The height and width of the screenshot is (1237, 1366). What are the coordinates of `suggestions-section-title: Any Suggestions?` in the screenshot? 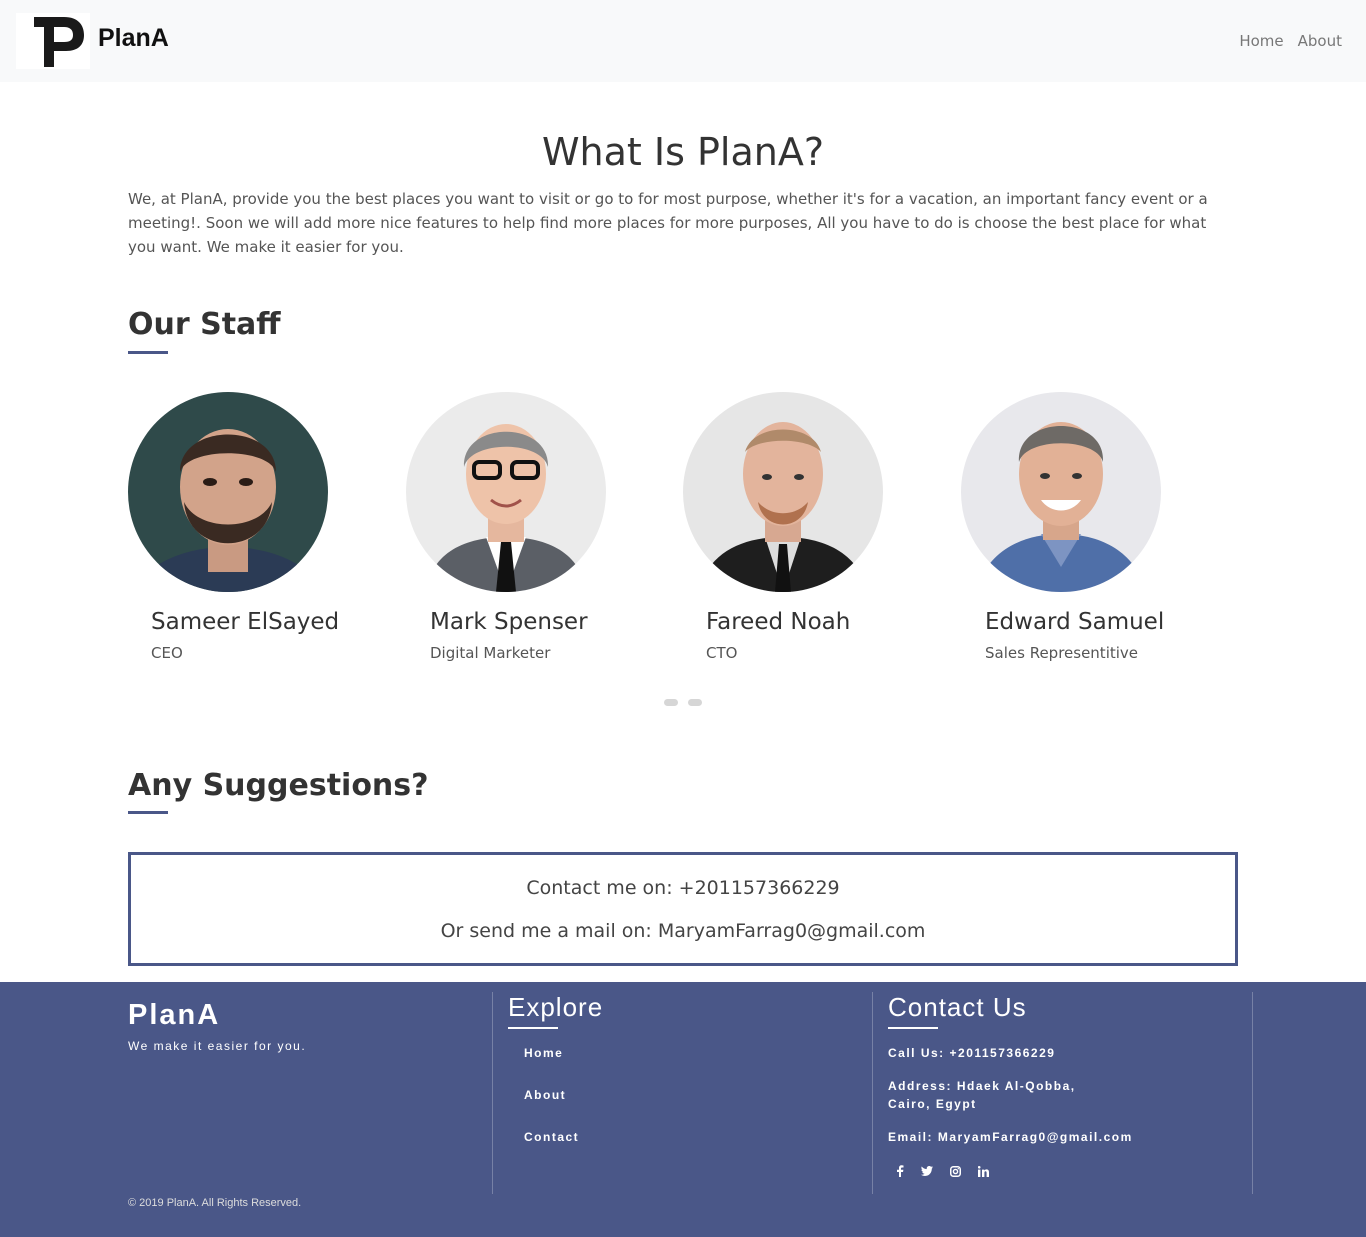 It's located at (278, 785).